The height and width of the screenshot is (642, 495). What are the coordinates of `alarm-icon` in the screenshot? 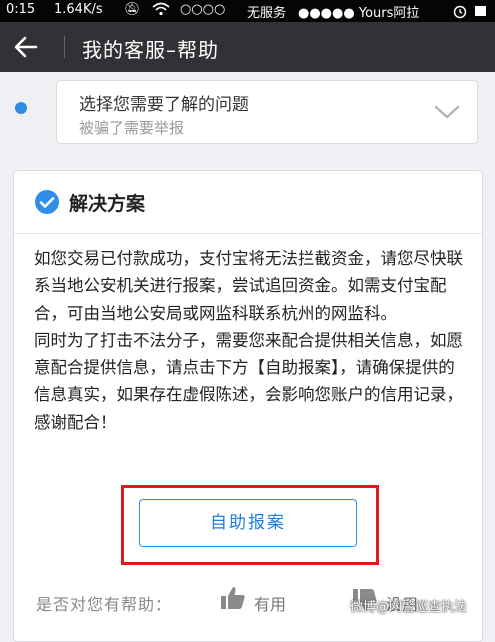 It's located at (460, 13).